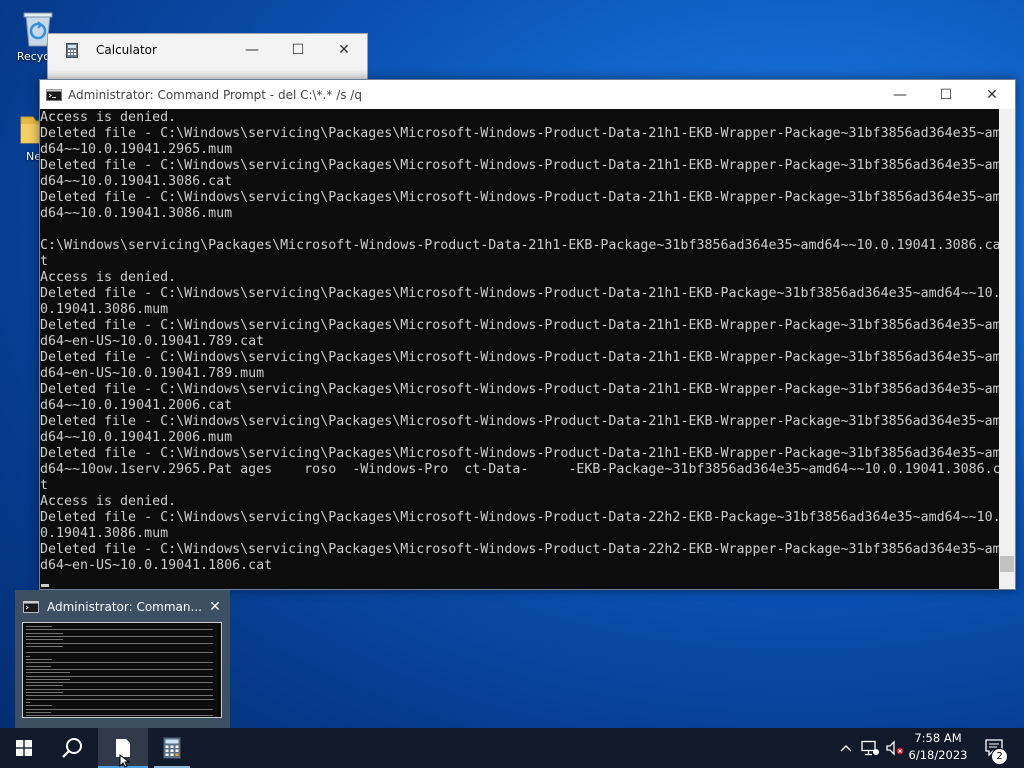 The width and height of the screenshot is (1024, 768). I want to click on start-button, so click(24, 748).